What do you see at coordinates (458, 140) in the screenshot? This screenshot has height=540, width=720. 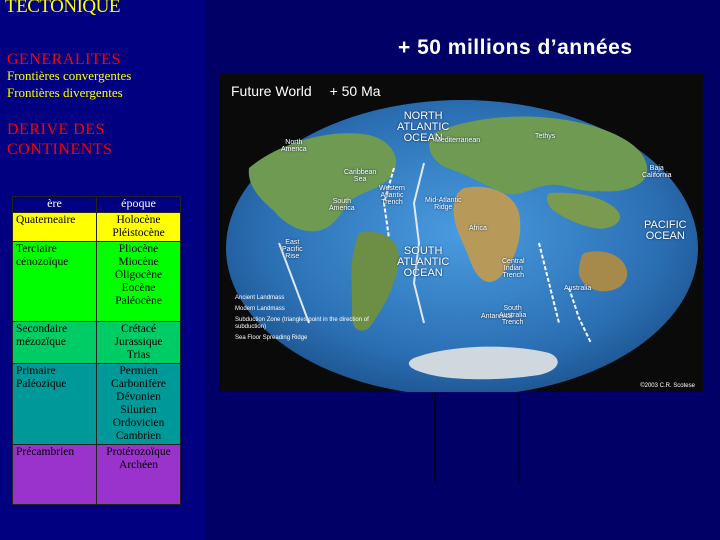 I see `label-mediterranean: Mediterranean` at bounding box center [458, 140].